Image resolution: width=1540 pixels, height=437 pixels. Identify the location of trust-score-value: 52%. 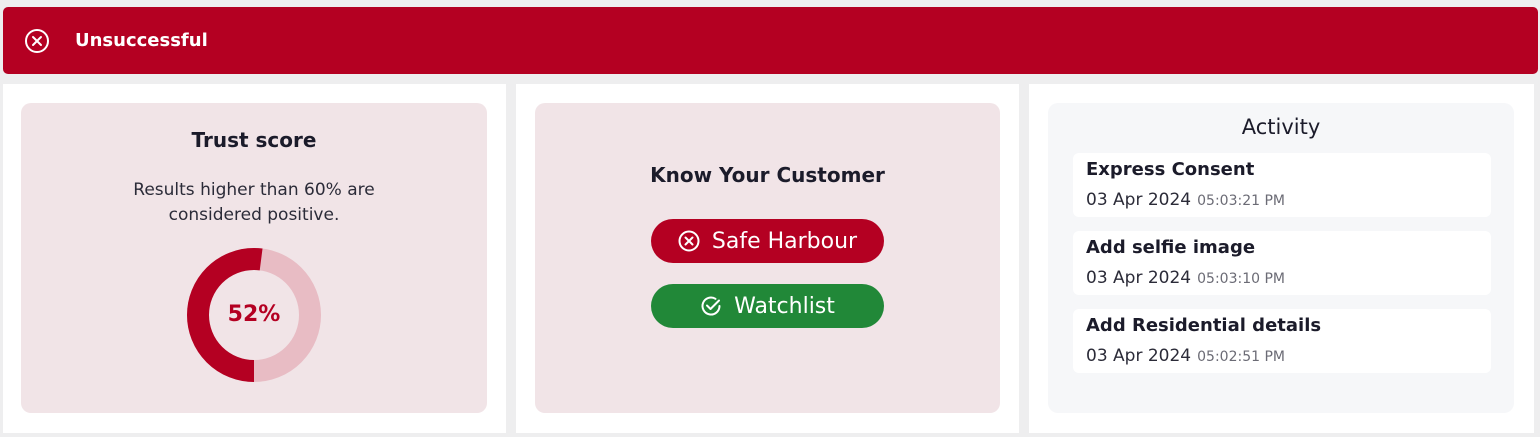
(254, 314).